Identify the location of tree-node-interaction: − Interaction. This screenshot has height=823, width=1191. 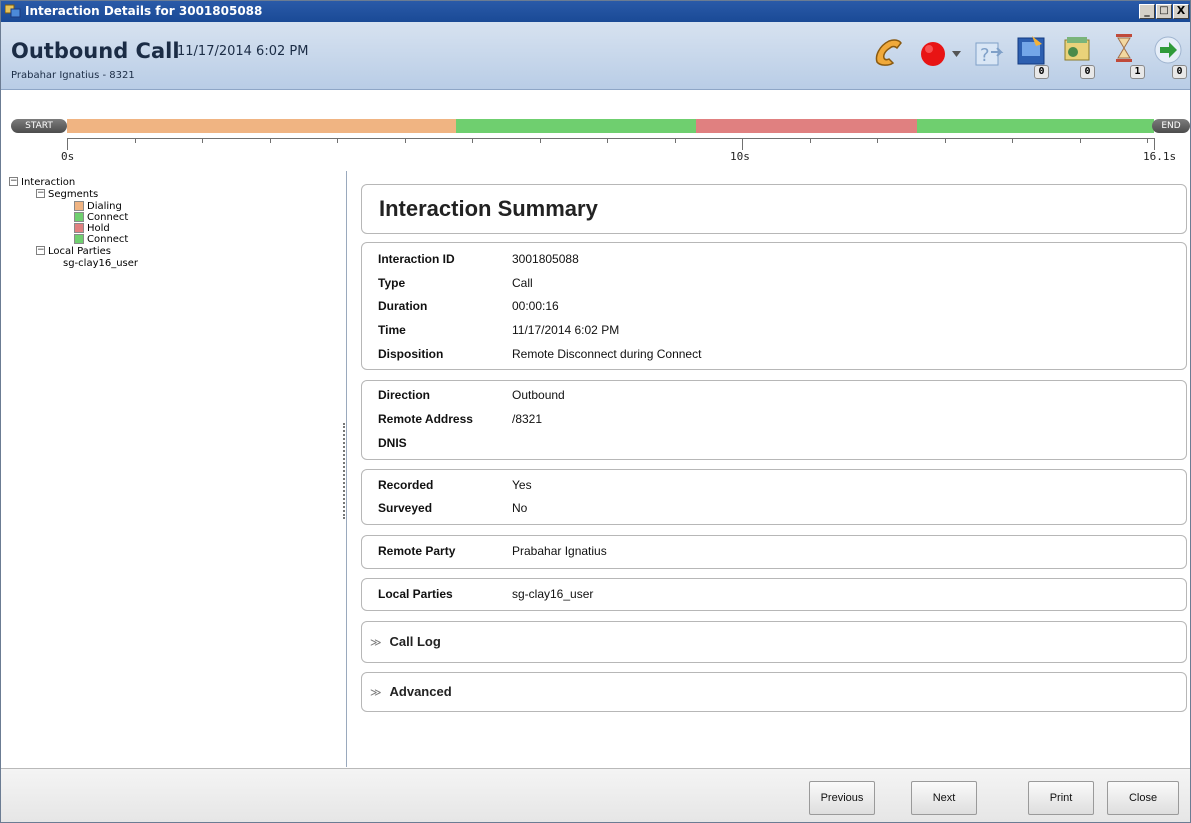
(42, 182).